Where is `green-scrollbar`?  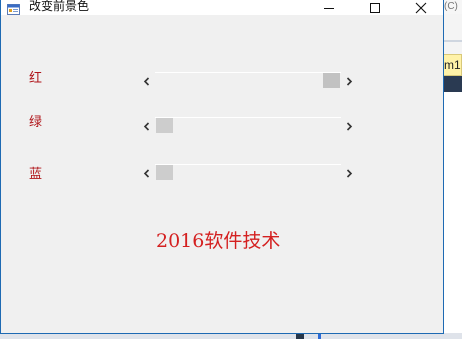 green-scrollbar is located at coordinates (248, 125).